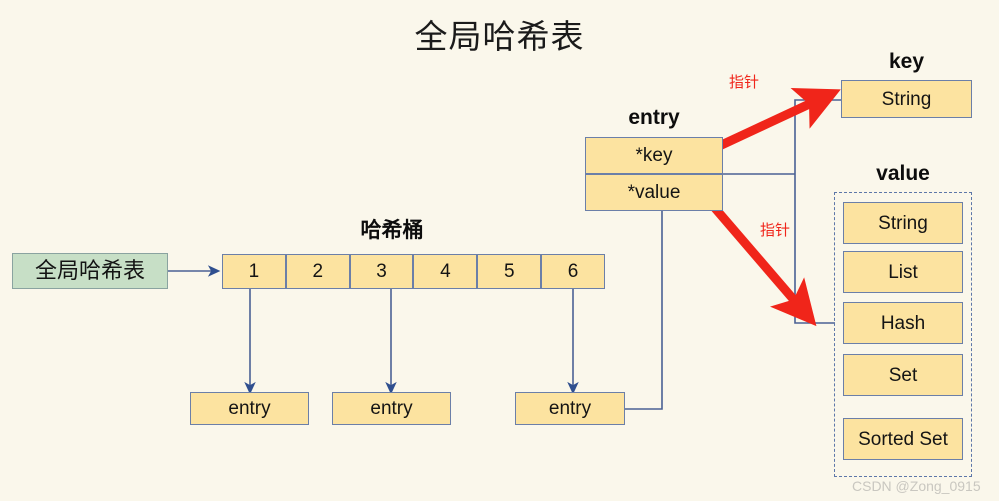 This screenshot has height=501, width=999. What do you see at coordinates (509, 271) in the screenshot?
I see `bucket-cell: 5` at bounding box center [509, 271].